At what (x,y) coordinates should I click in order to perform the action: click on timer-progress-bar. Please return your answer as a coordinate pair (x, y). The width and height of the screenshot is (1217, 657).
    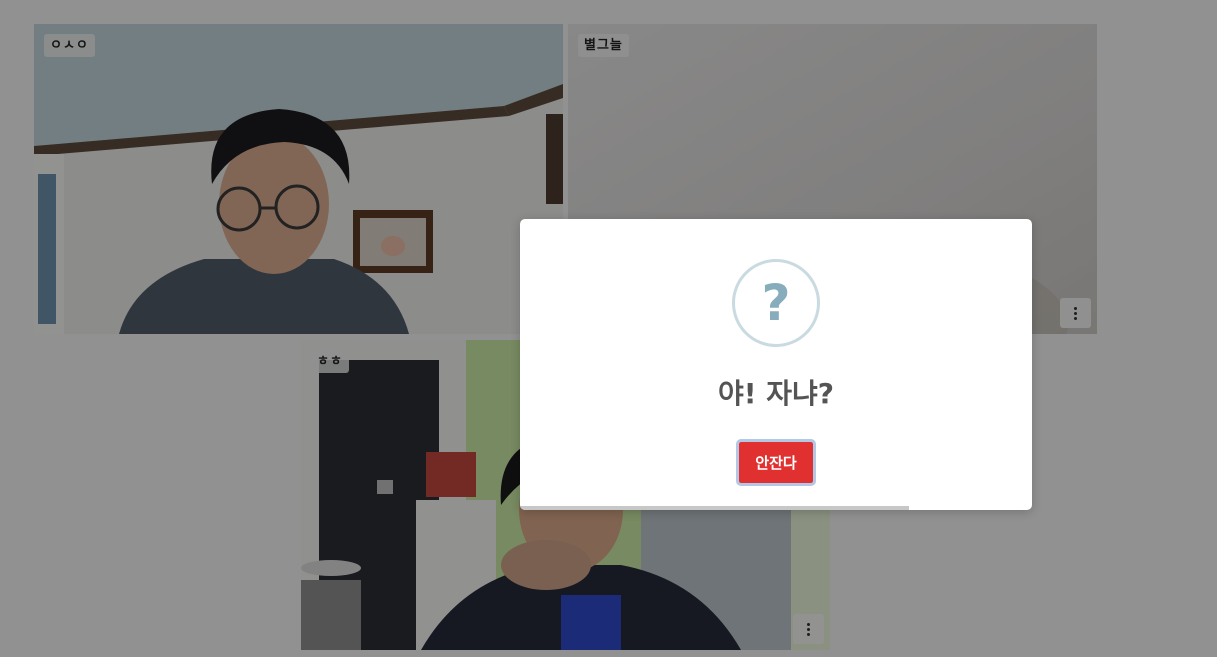
    Looking at the image, I should click on (715, 508).